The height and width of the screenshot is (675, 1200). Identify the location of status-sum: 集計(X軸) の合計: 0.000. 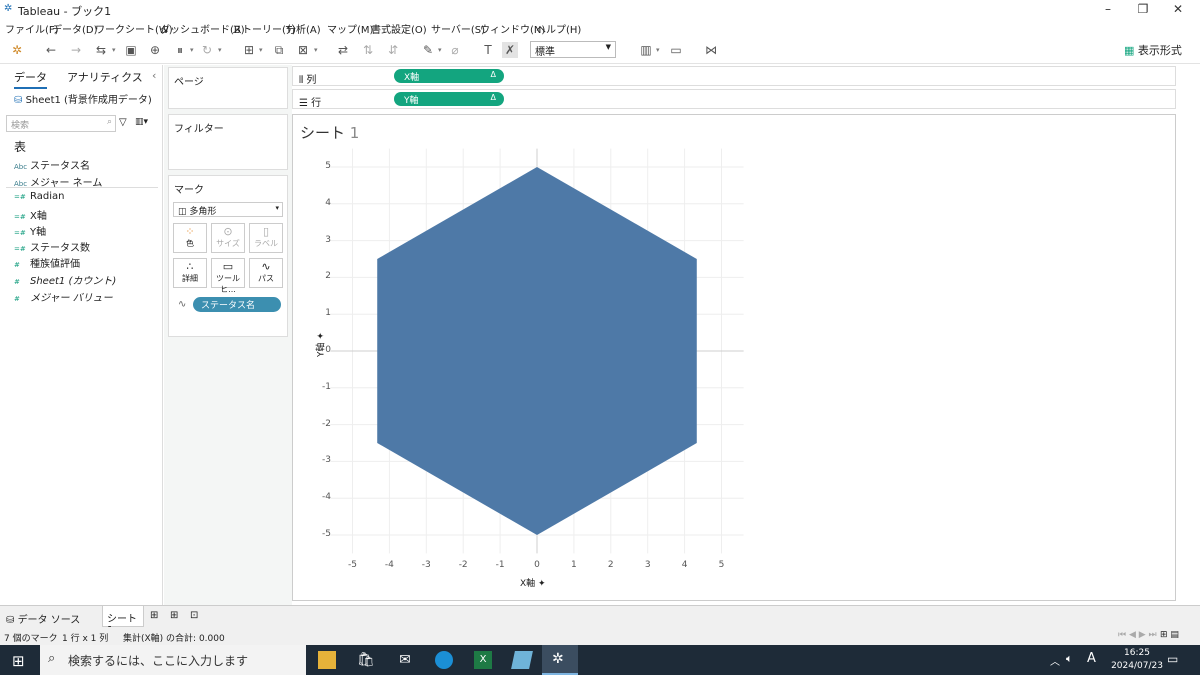
(174, 639).